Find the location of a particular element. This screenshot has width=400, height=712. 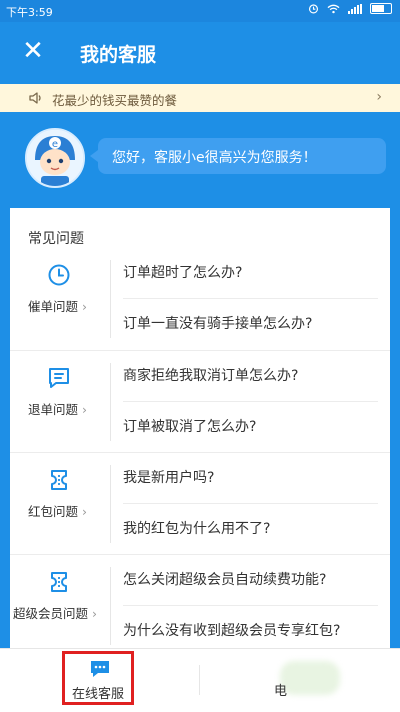

bottom-bar: 在线客服 电 is located at coordinates (200, 680).